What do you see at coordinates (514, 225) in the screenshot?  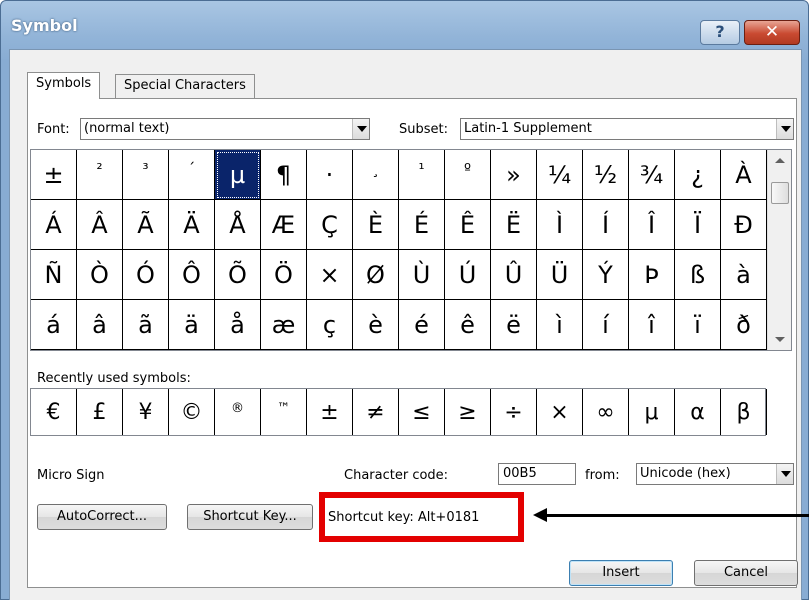 I see `symbol-cell: Ë` at bounding box center [514, 225].